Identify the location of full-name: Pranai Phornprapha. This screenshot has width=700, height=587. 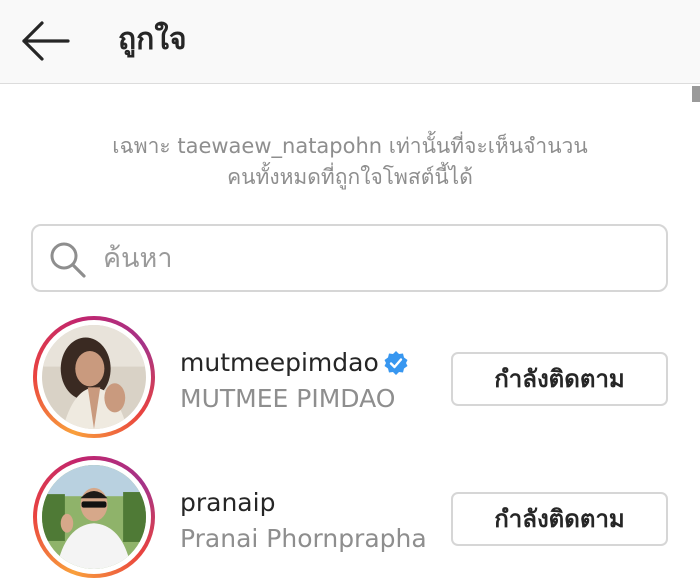
(303, 538).